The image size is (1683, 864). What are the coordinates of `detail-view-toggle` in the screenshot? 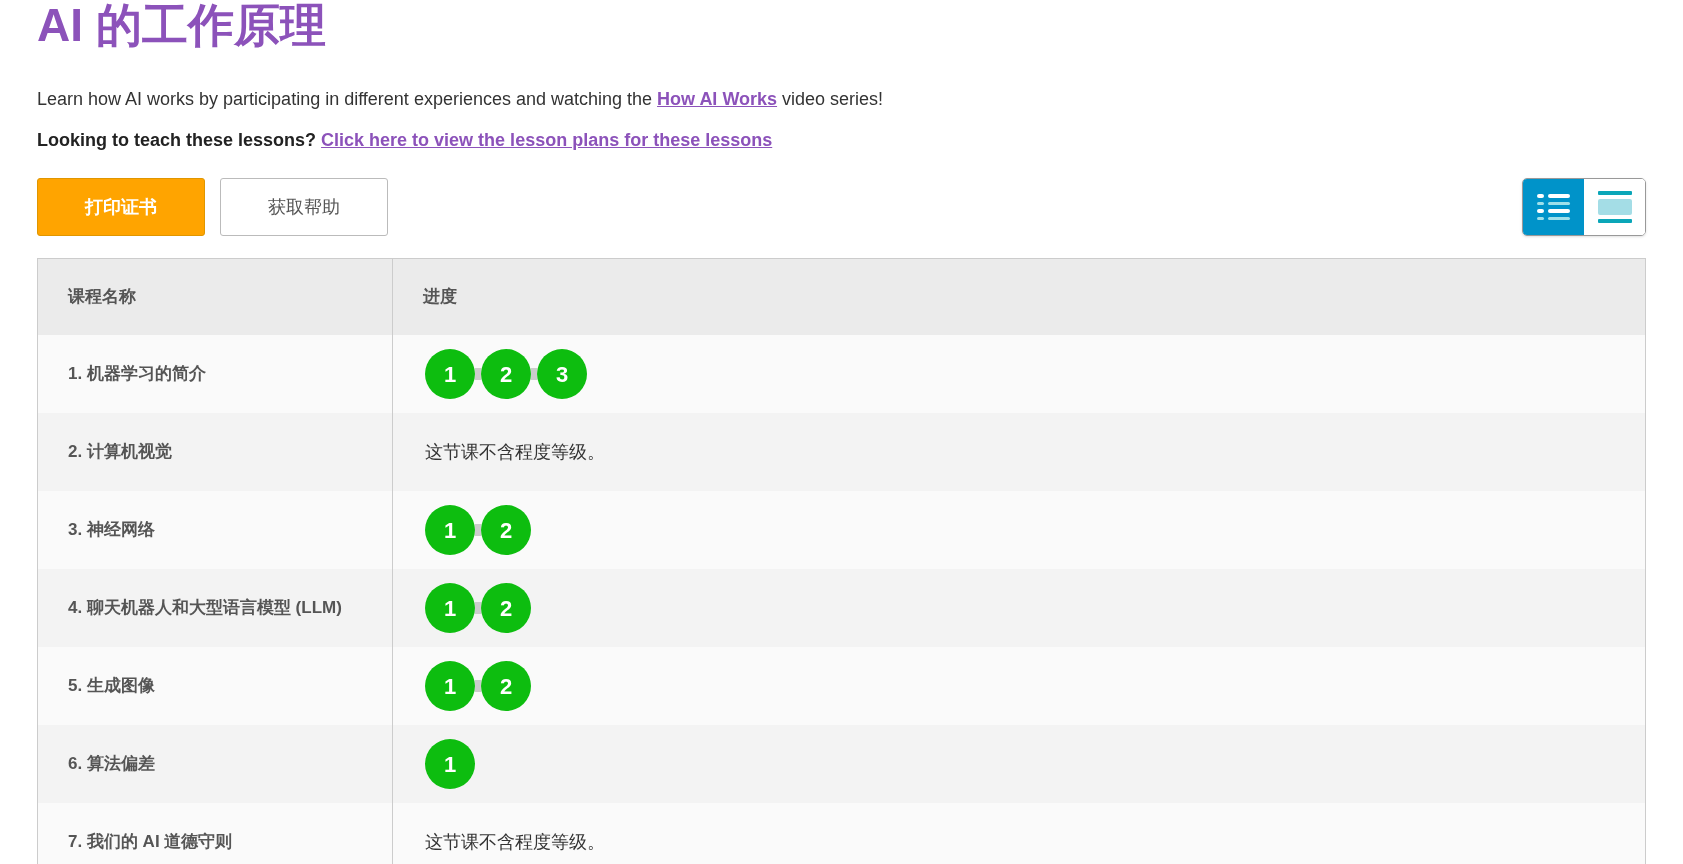 It's located at (1614, 207).